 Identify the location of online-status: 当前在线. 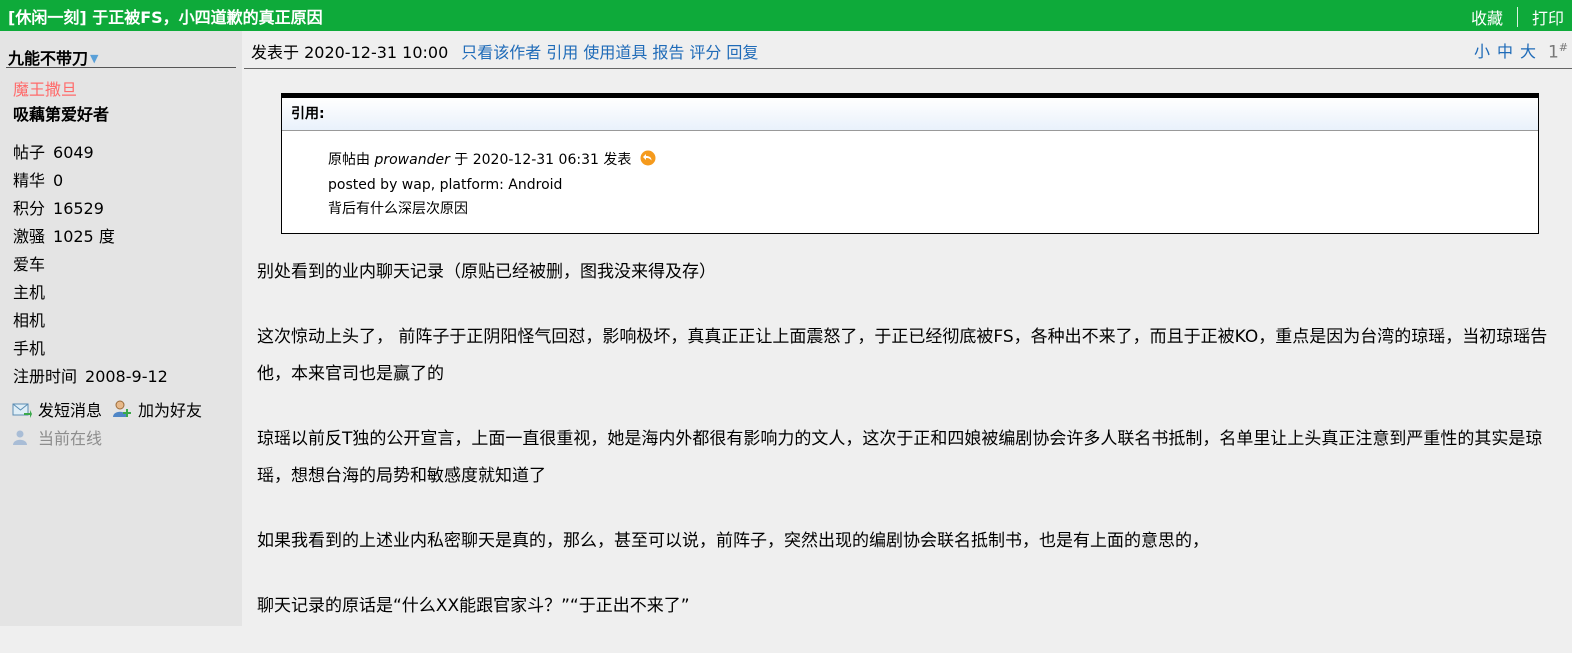
(57, 437).